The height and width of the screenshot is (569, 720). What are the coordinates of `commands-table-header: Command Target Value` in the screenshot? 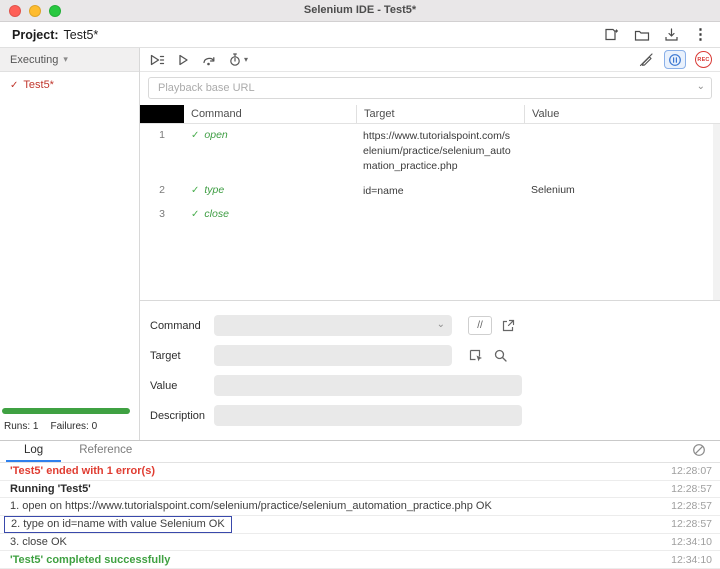 It's located at (430, 114).